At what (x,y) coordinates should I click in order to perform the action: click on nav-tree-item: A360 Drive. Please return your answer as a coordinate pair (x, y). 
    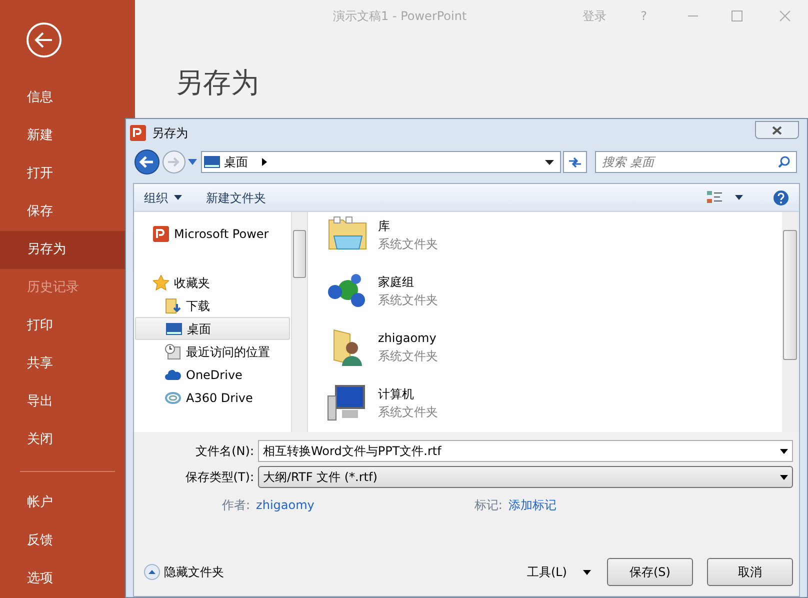
    Looking at the image, I should click on (212, 397).